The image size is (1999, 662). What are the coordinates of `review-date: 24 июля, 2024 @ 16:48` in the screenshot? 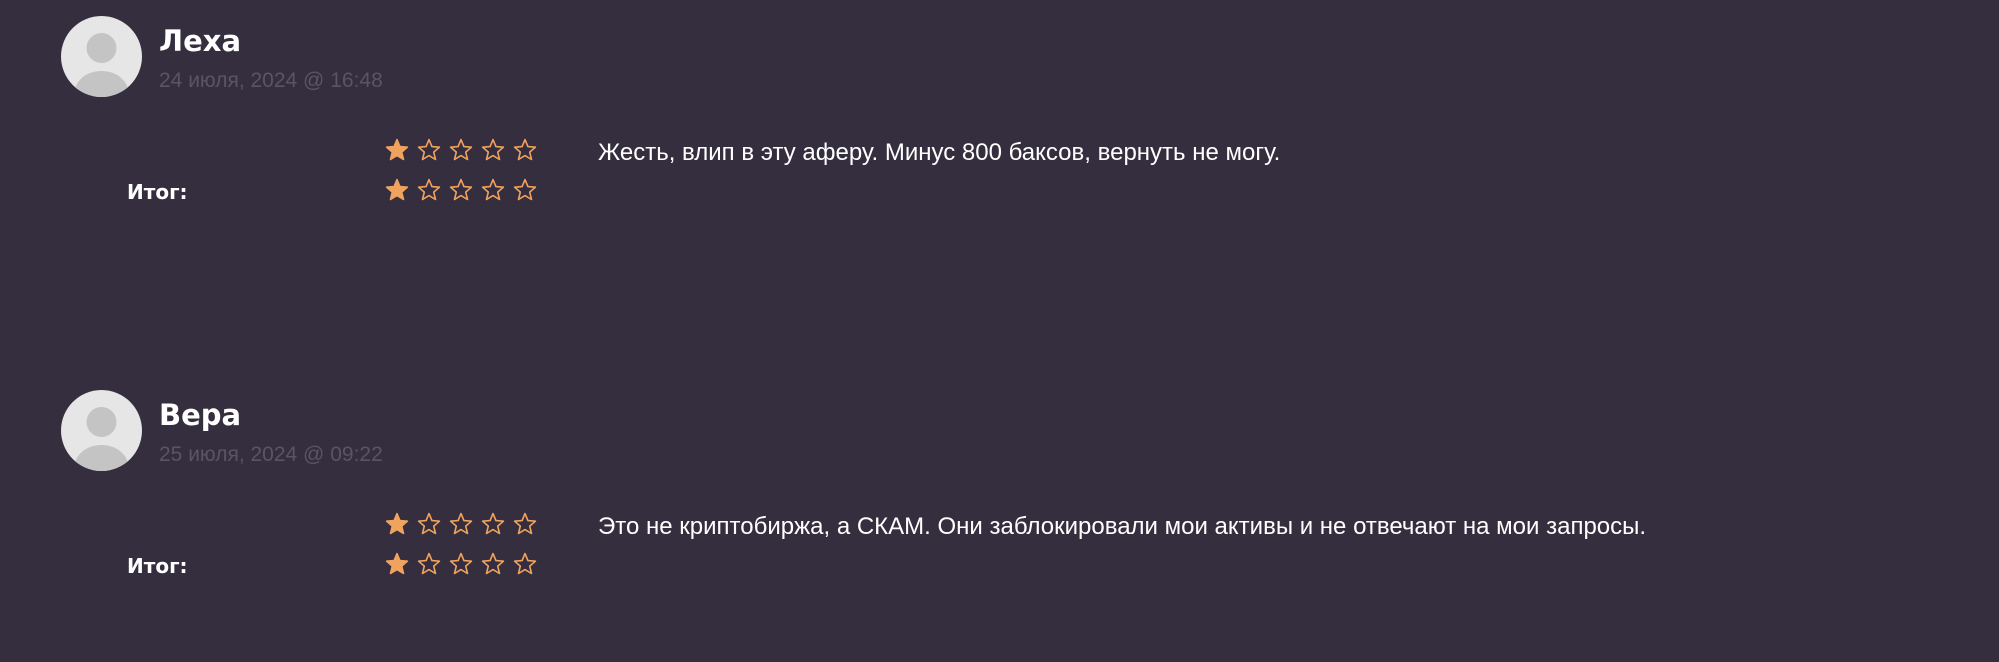 It's located at (271, 80).